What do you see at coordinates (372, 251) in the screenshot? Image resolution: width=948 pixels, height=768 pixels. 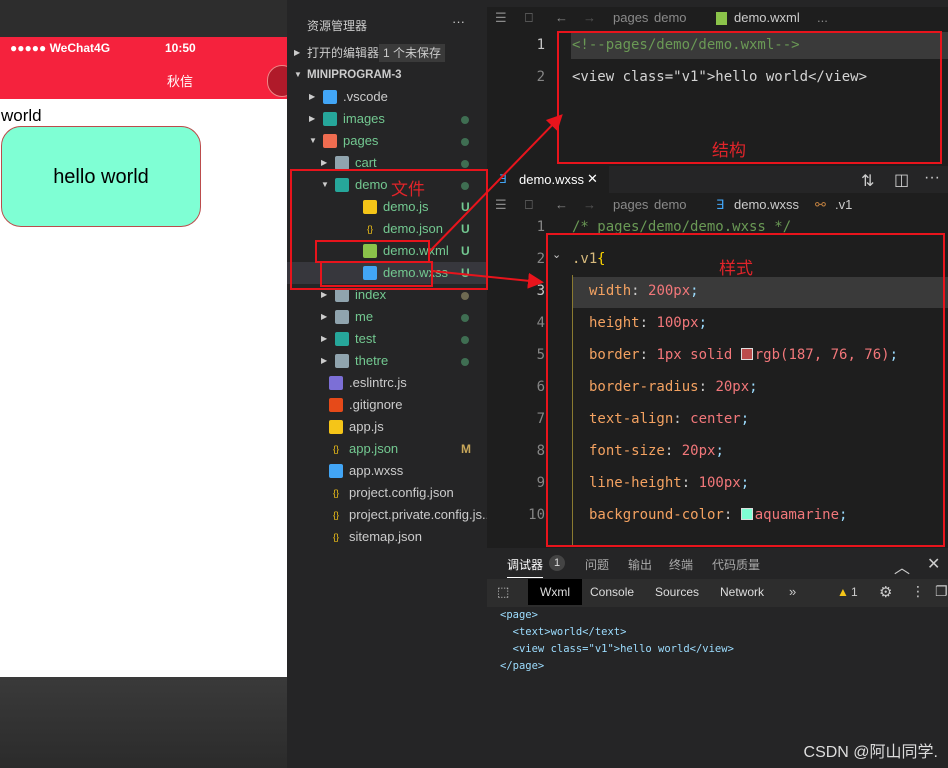 I see `annotation-box-wxml` at bounding box center [372, 251].